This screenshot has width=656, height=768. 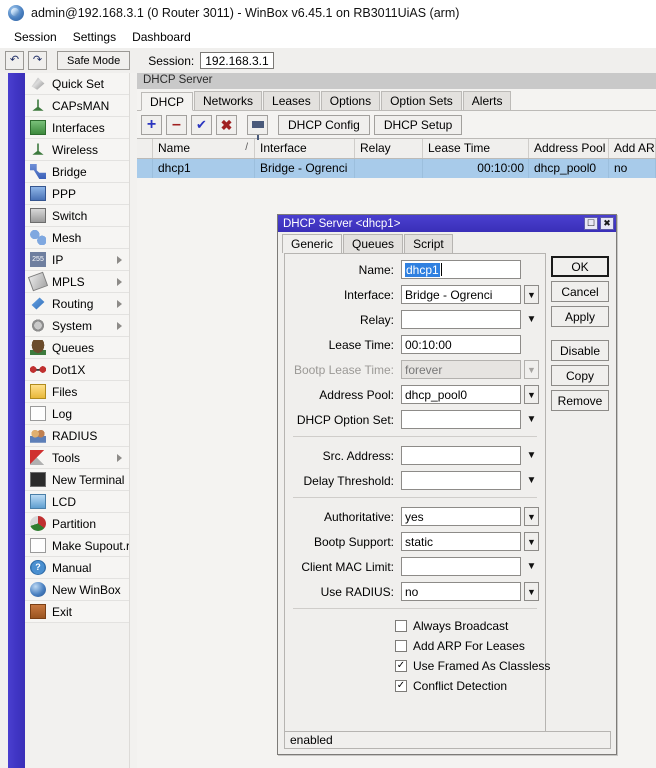 What do you see at coordinates (80, 546) in the screenshot?
I see `sidebar-item-make-supout-rif: Make Supout.rif` at bounding box center [80, 546].